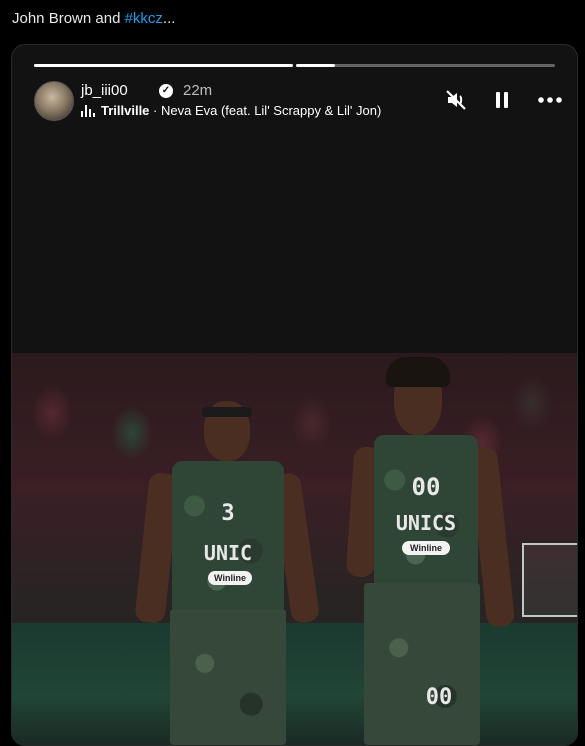 This screenshot has height=746, width=585. I want to click on music-bars-icon, so click(88, 111).